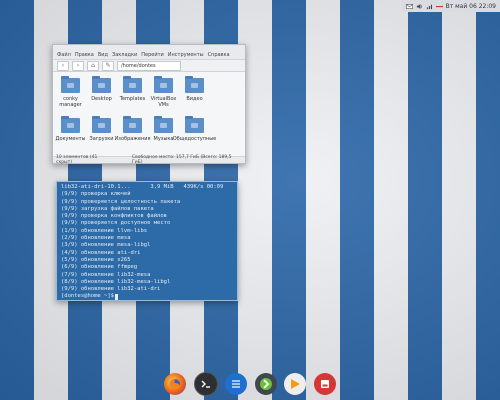  What do you see at coordinates (107, 208) in the screenshot?
I see `terminal-line: (9/9) загрузка файлов пакета` at bounding box center [107, 208].